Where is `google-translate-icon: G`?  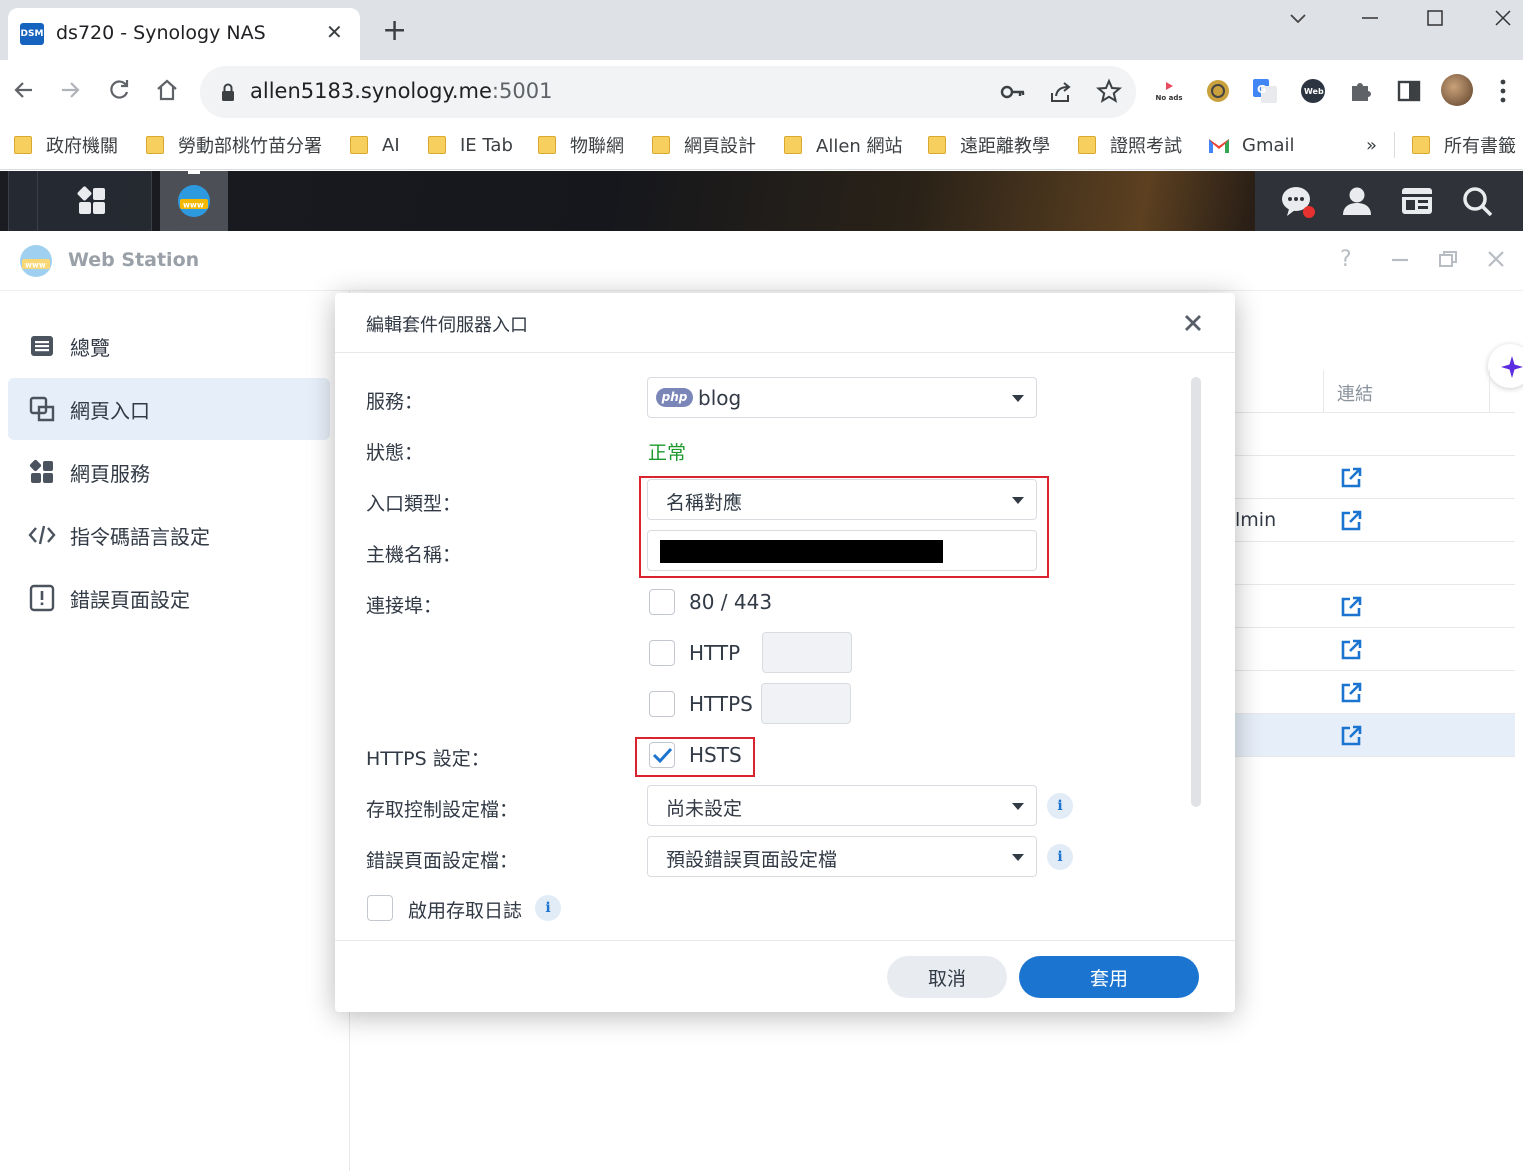
google-translate-icon: G is located at coordinates (1265, 91).